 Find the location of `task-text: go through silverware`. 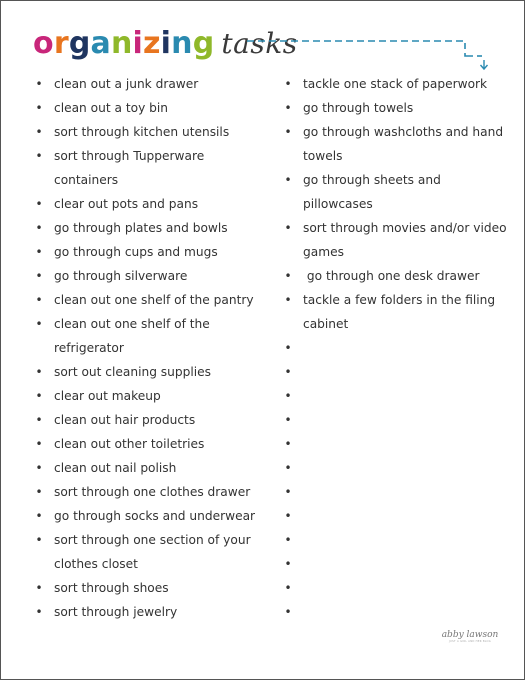

task-text: go through silverware is located at coordinates (121, 276).